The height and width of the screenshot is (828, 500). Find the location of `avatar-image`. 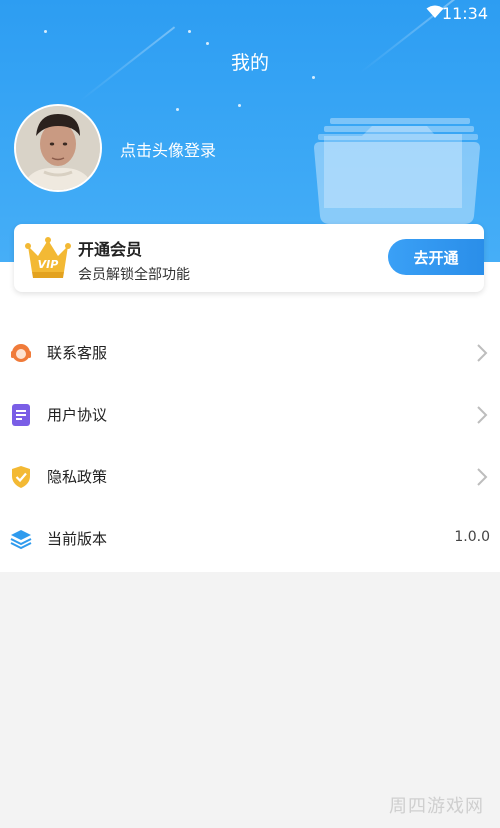

avatar-image is located at coordinates (58, 148).